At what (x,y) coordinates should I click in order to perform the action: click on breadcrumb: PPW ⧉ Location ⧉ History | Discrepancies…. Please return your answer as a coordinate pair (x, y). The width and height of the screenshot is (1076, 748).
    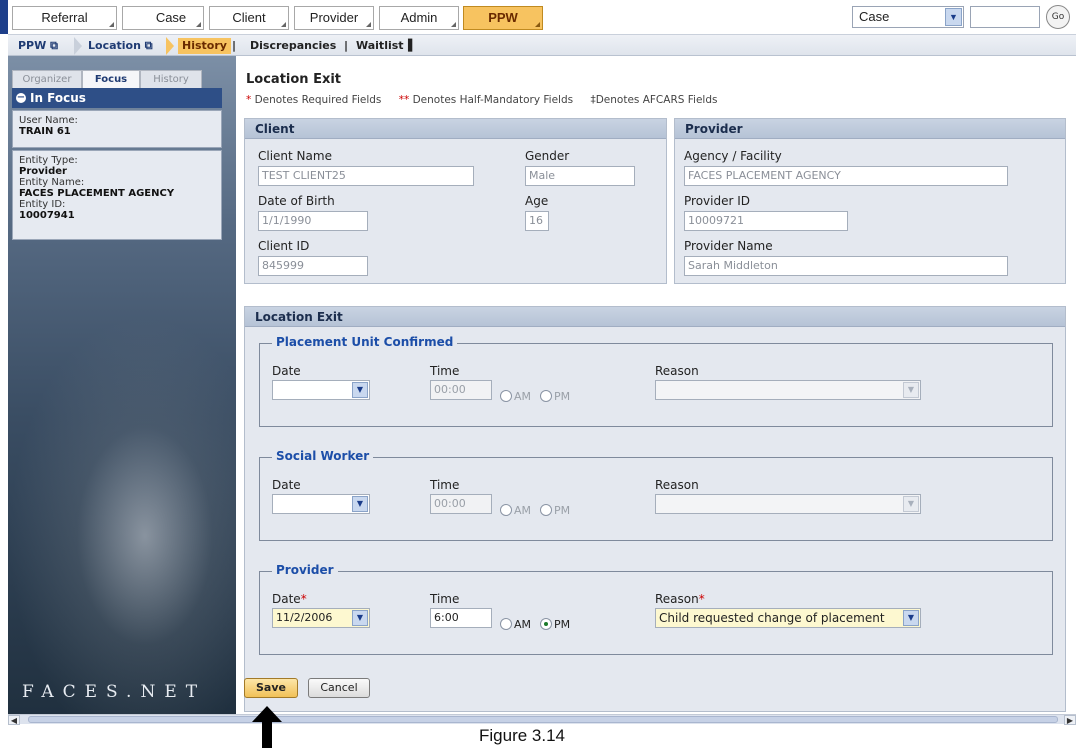
    Looking at the image, I should click on (542, 45).